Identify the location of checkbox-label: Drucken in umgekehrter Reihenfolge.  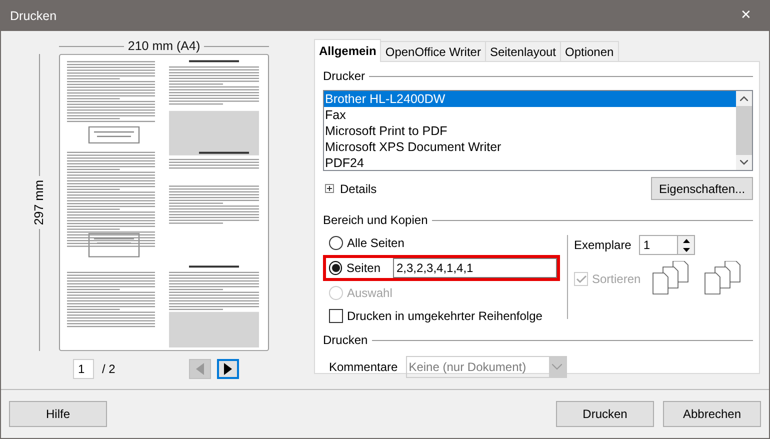
(444, 315).